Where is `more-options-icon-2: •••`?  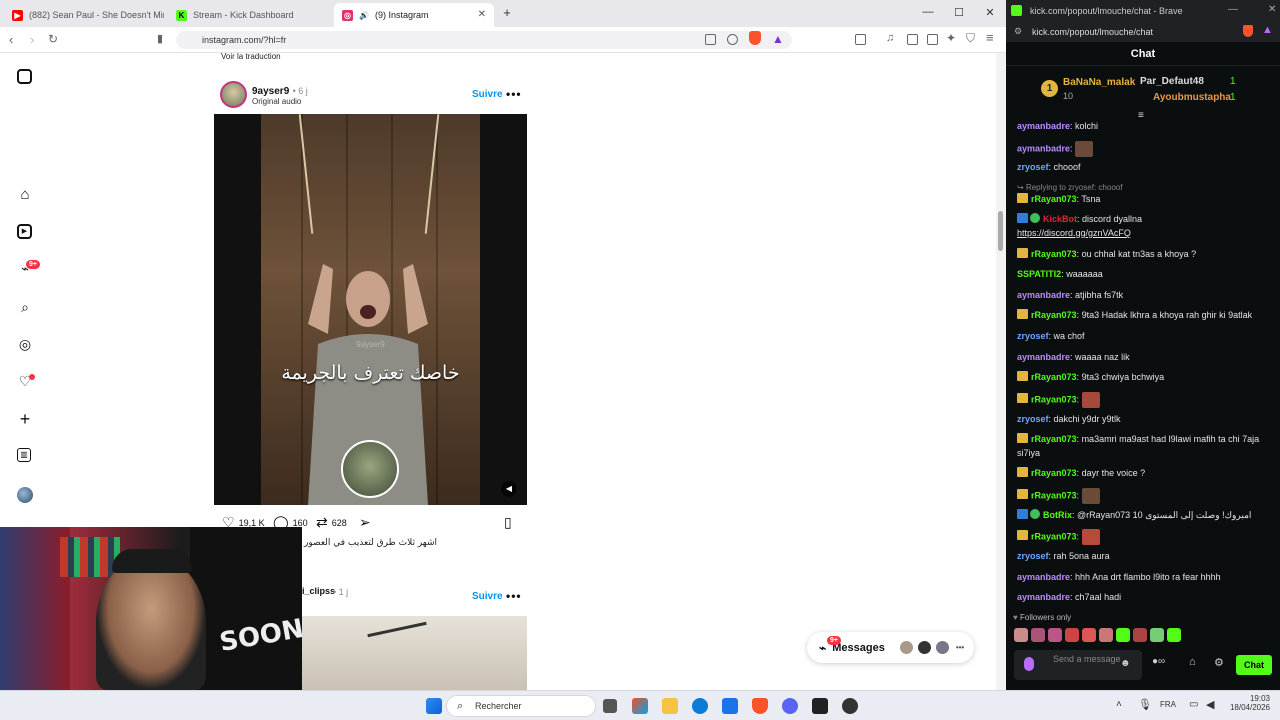
more-options-icon-2: ••• is located at coordinates (514, 596).